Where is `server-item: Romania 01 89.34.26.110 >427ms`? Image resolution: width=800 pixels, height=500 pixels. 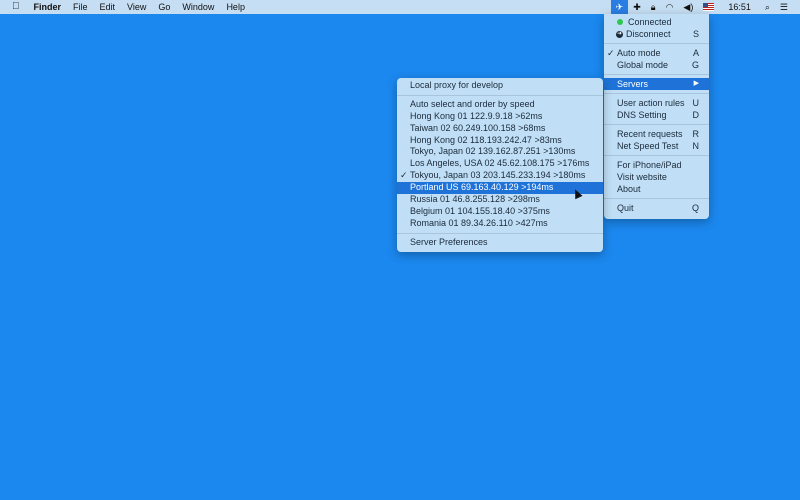
server-item: Romania 01 89.34.26.110 >427ms is located at coordinates (500, 224).